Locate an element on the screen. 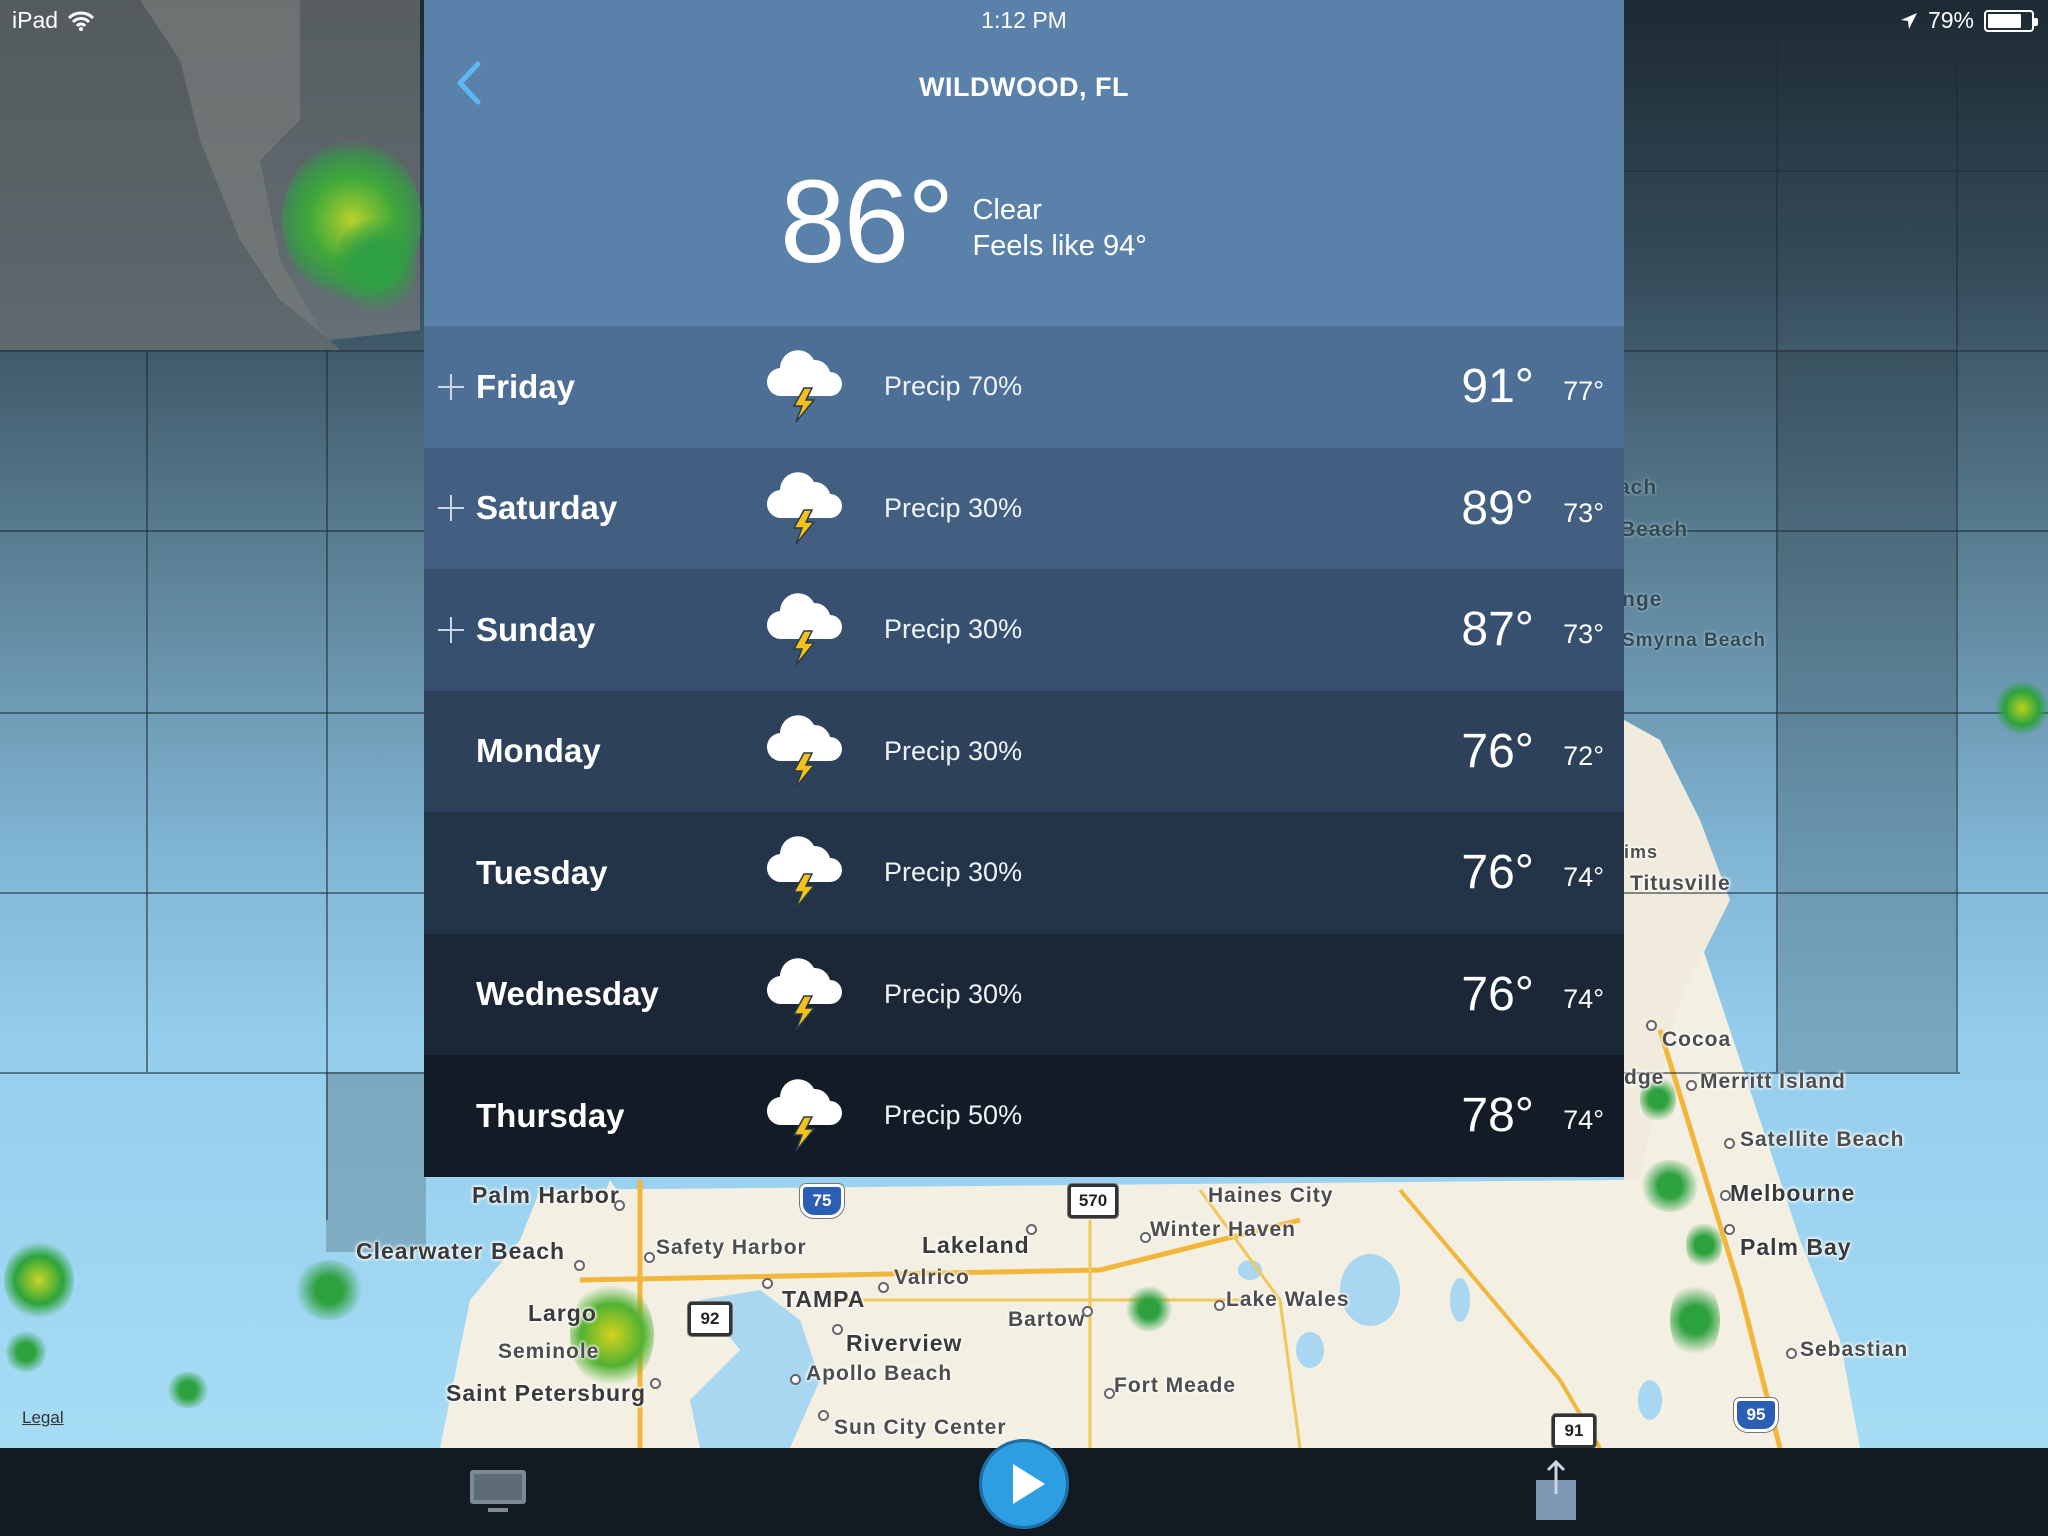 The width and height of the screenshot is (2048, 1536). share-button is located at coordinates (1556, 1490).